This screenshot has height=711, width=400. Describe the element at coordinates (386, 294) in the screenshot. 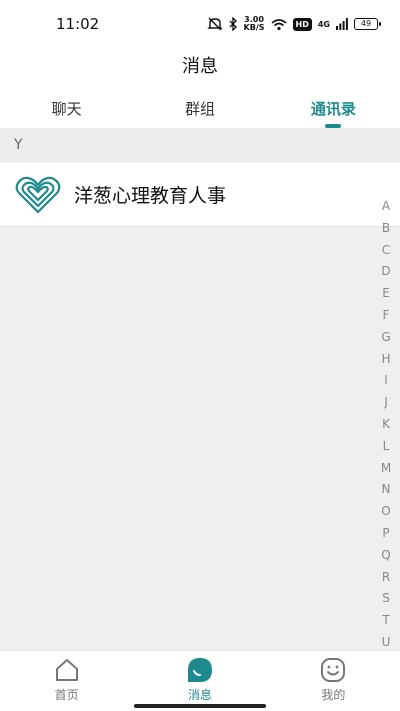

I see `alphabet-index-letter: E` at that location.